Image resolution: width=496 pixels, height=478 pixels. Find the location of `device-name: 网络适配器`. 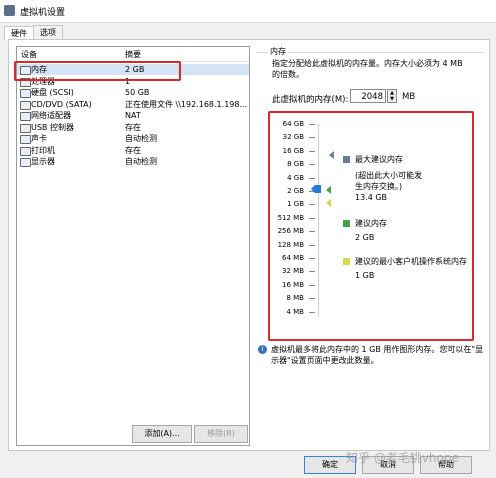

device-name: 网络适配器 is located at coordinates (51, 115).